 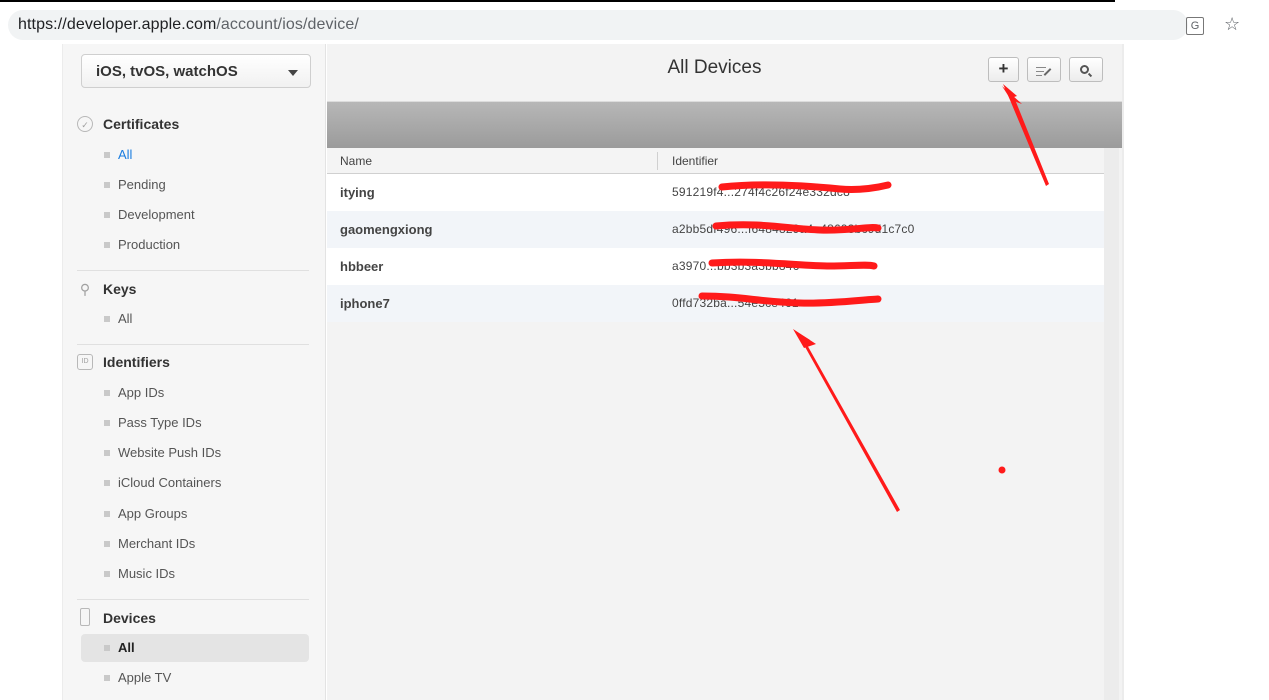 I want to click on column-header-name: Name, so click(x=356, y=161).